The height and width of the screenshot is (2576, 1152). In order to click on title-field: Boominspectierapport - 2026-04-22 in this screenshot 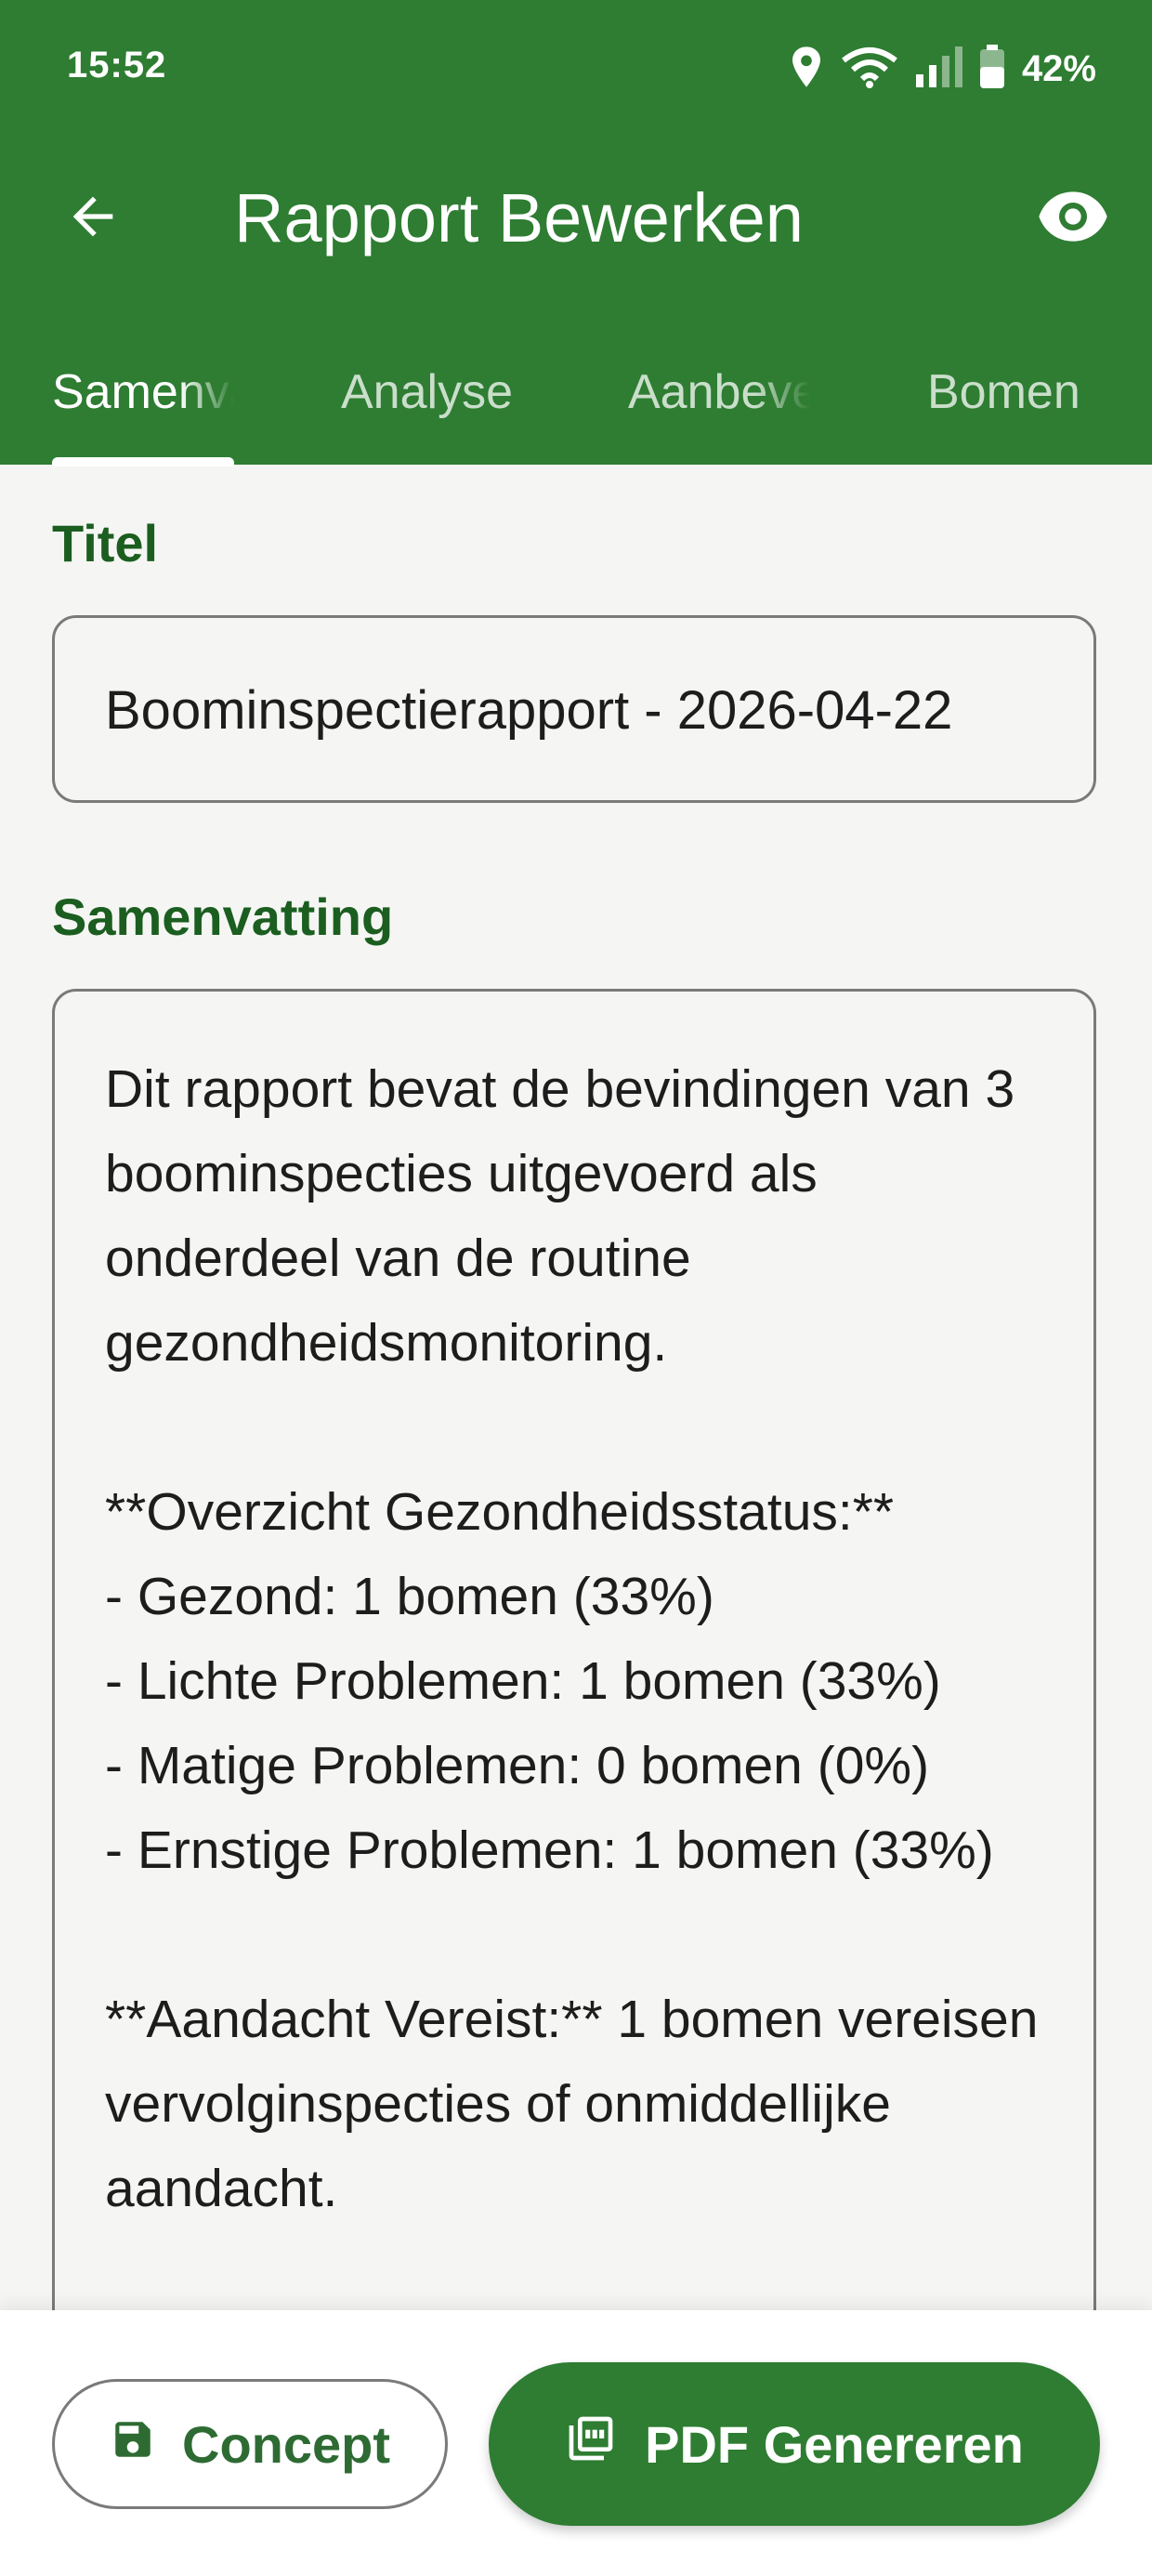, I will do `click(574, 709)`.